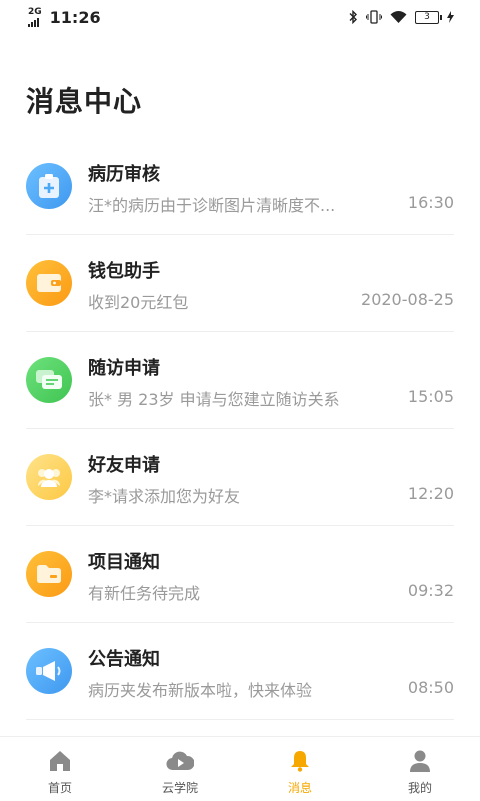 The height and width of the screenshot is (801, 480). I want to click on message-item-friend-request: 好友申请 李*请求添加您为好友 12:20, so click(240, 477).